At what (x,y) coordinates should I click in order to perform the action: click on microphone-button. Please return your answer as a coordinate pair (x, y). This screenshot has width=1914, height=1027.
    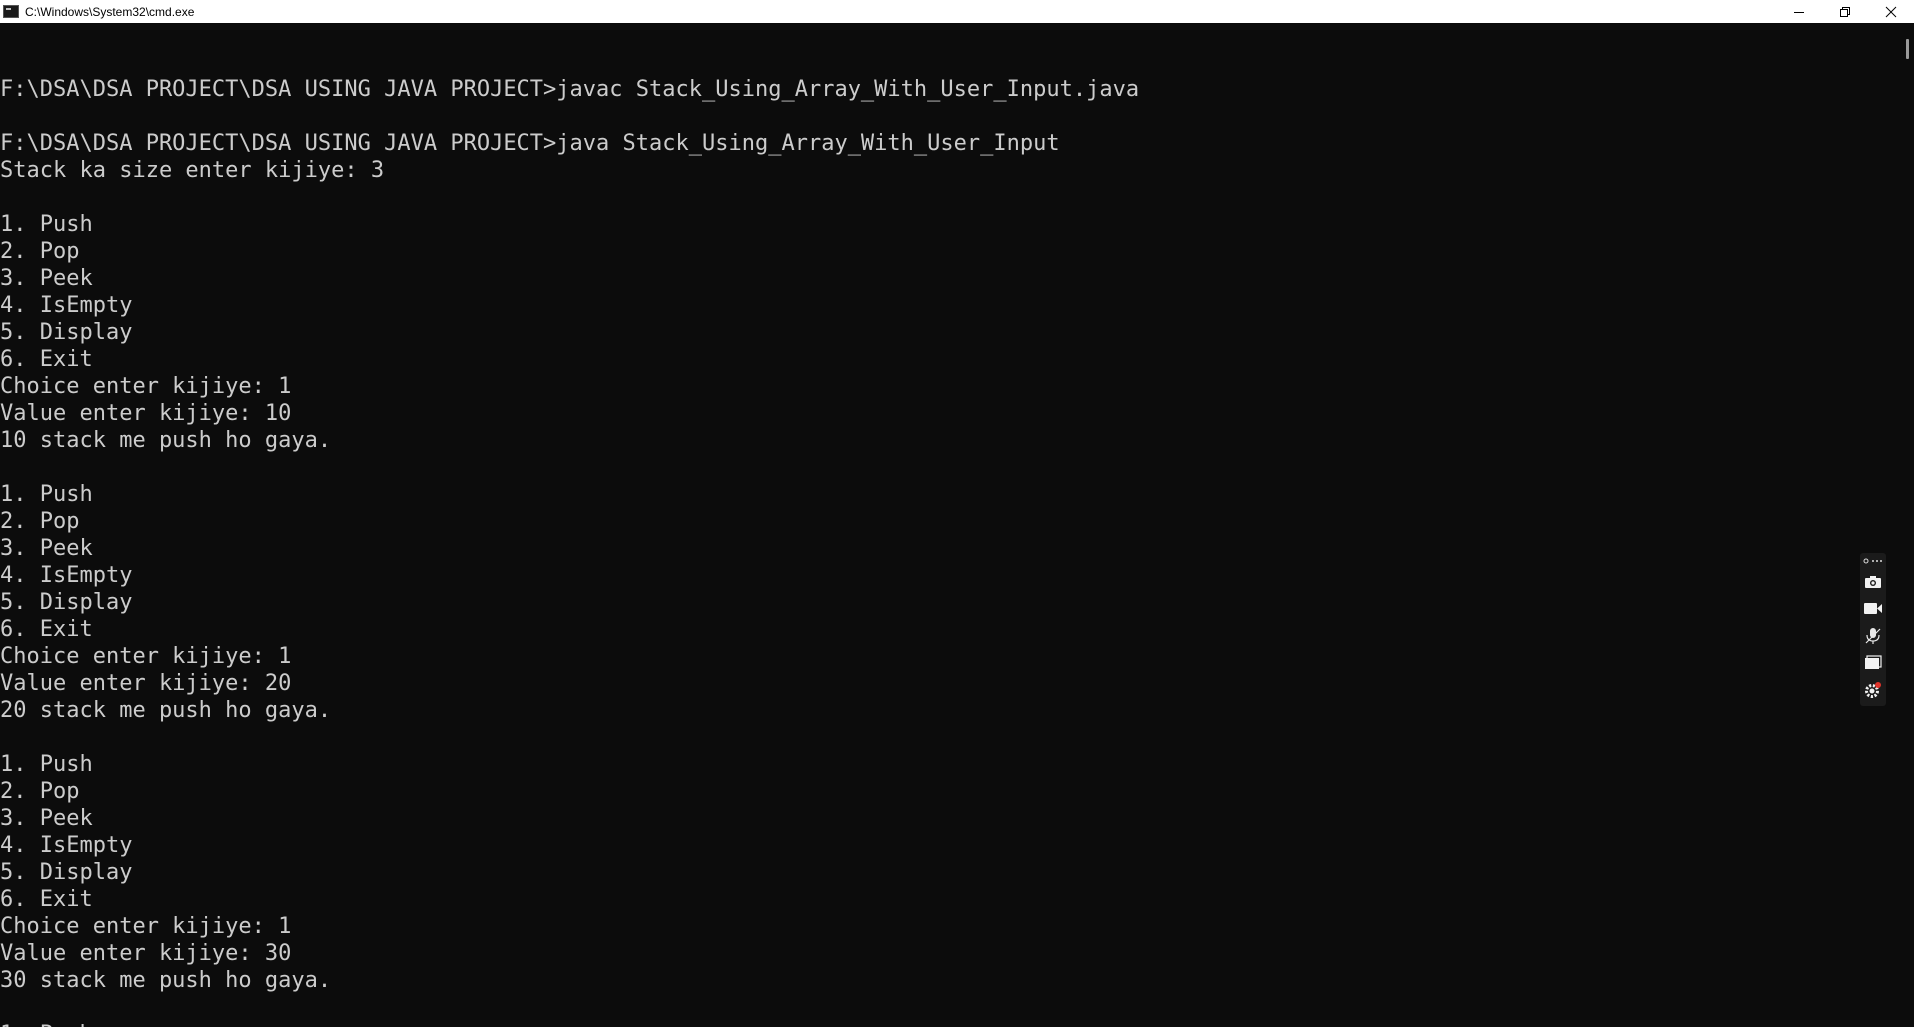
    Looking at the image, I should click on (1873, 635).